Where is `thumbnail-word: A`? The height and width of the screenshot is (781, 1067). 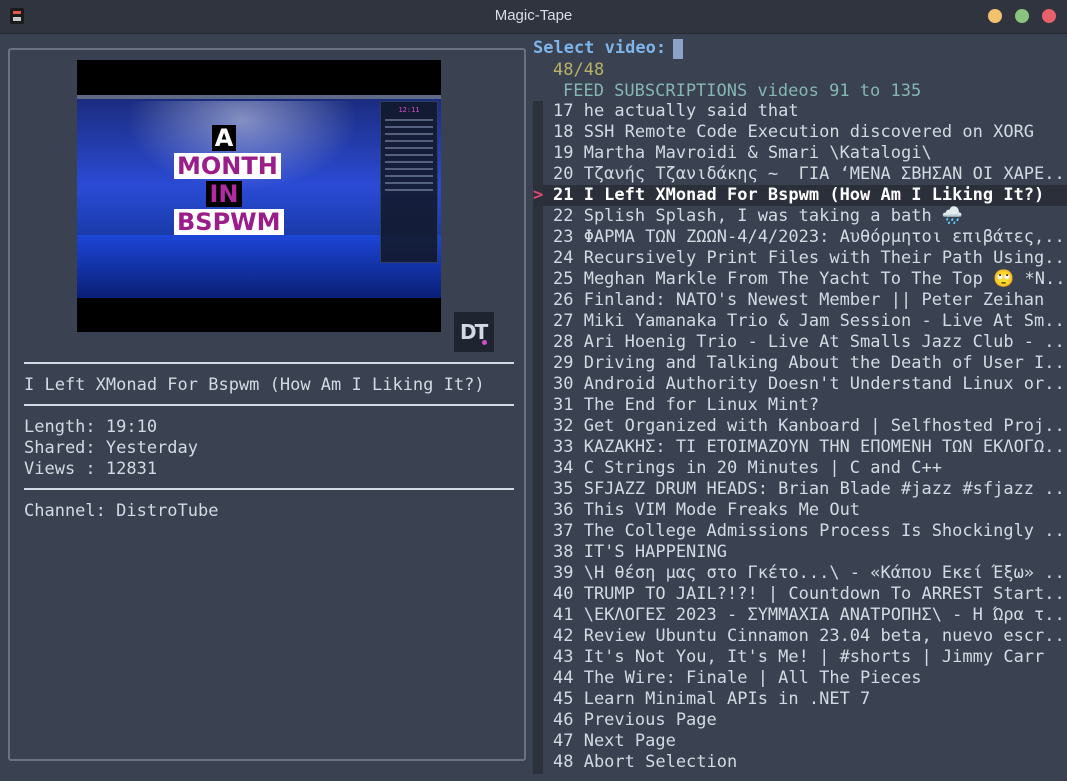 thumbnail-word: A is located at coordinates (224, 138).